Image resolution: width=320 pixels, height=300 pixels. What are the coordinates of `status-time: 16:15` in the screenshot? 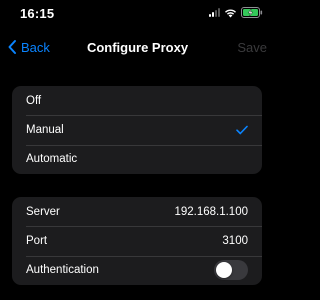 It's located at (37, 13).